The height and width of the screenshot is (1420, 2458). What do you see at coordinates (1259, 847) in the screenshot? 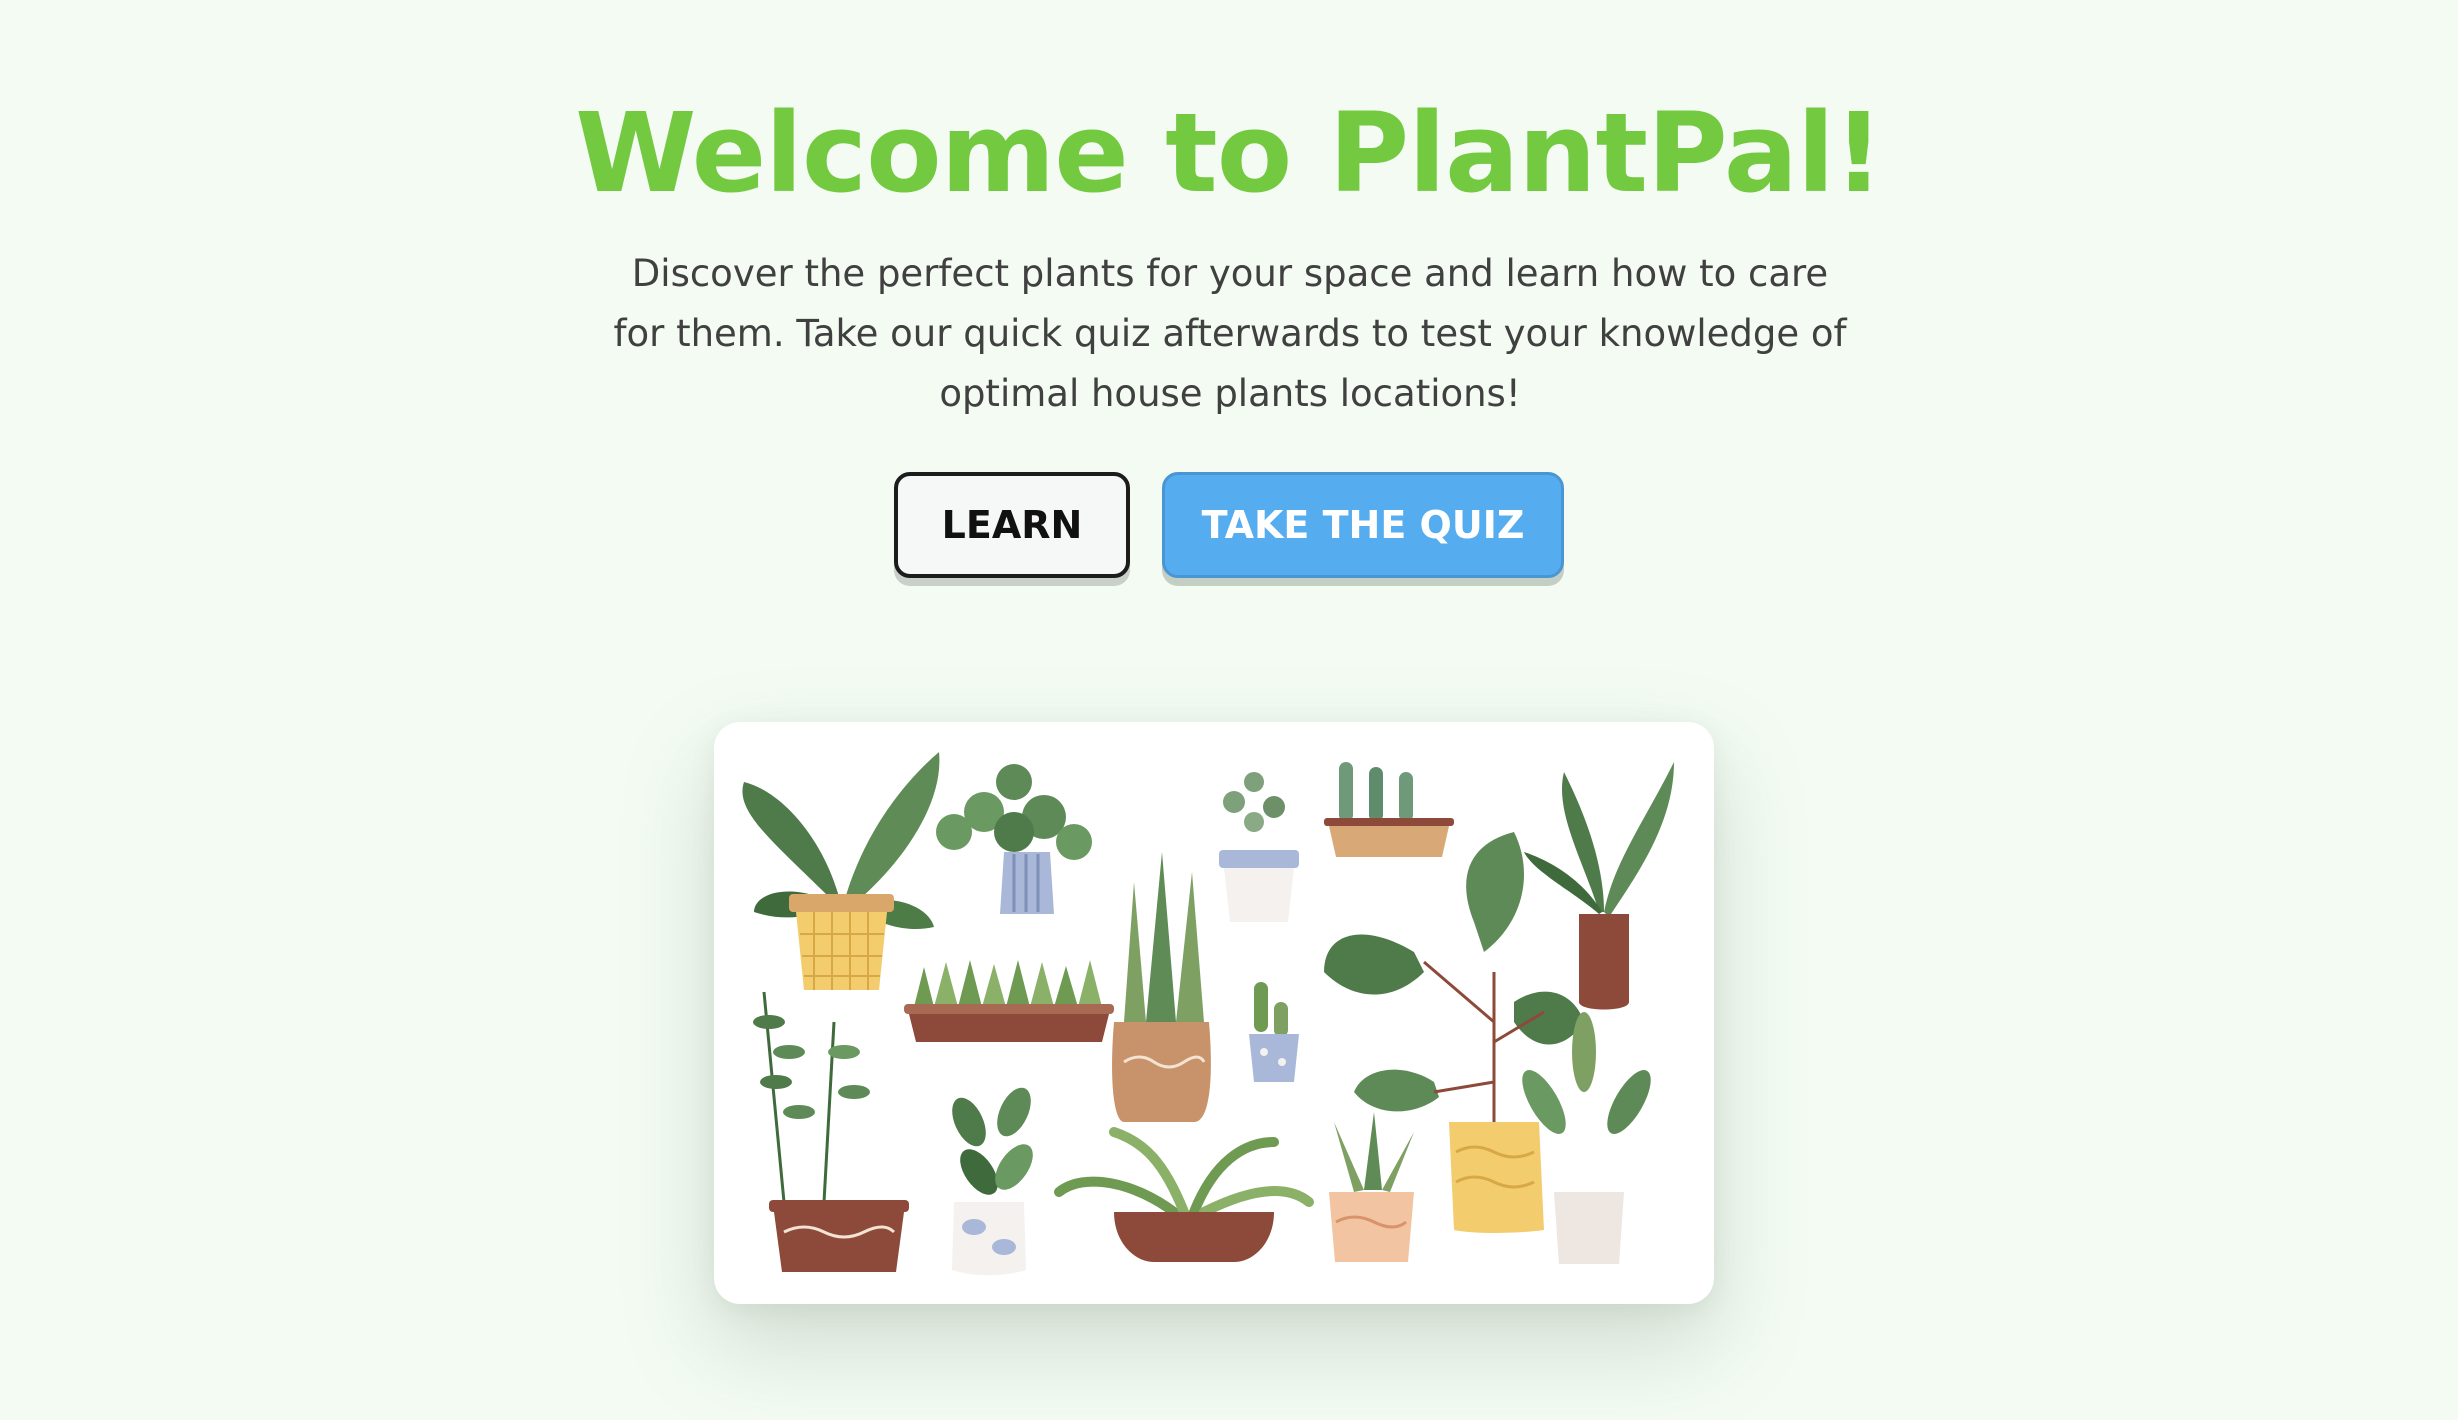
I see `small-plant-white-pot-icon` at bounding box center [1259, 847].